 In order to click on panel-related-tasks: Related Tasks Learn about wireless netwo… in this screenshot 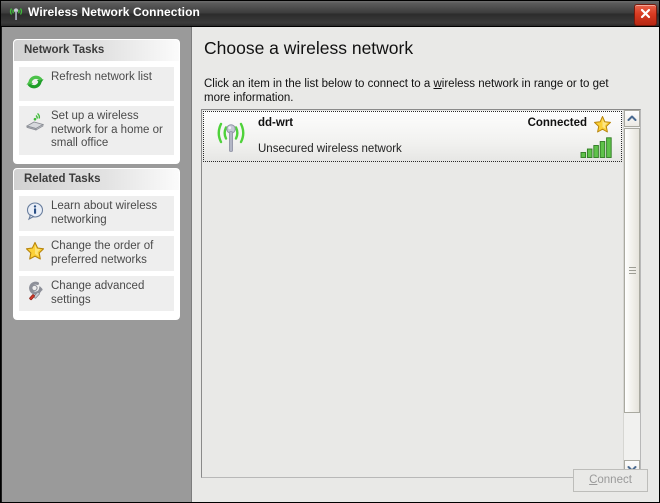, I will do `click(96, 244)`.